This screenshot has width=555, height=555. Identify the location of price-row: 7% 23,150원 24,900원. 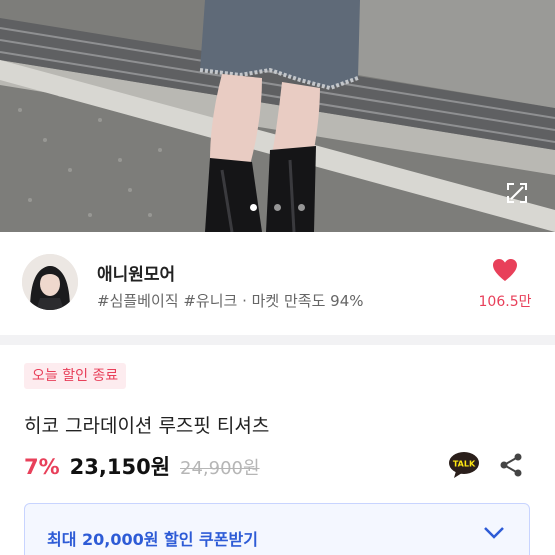
(142, 467).